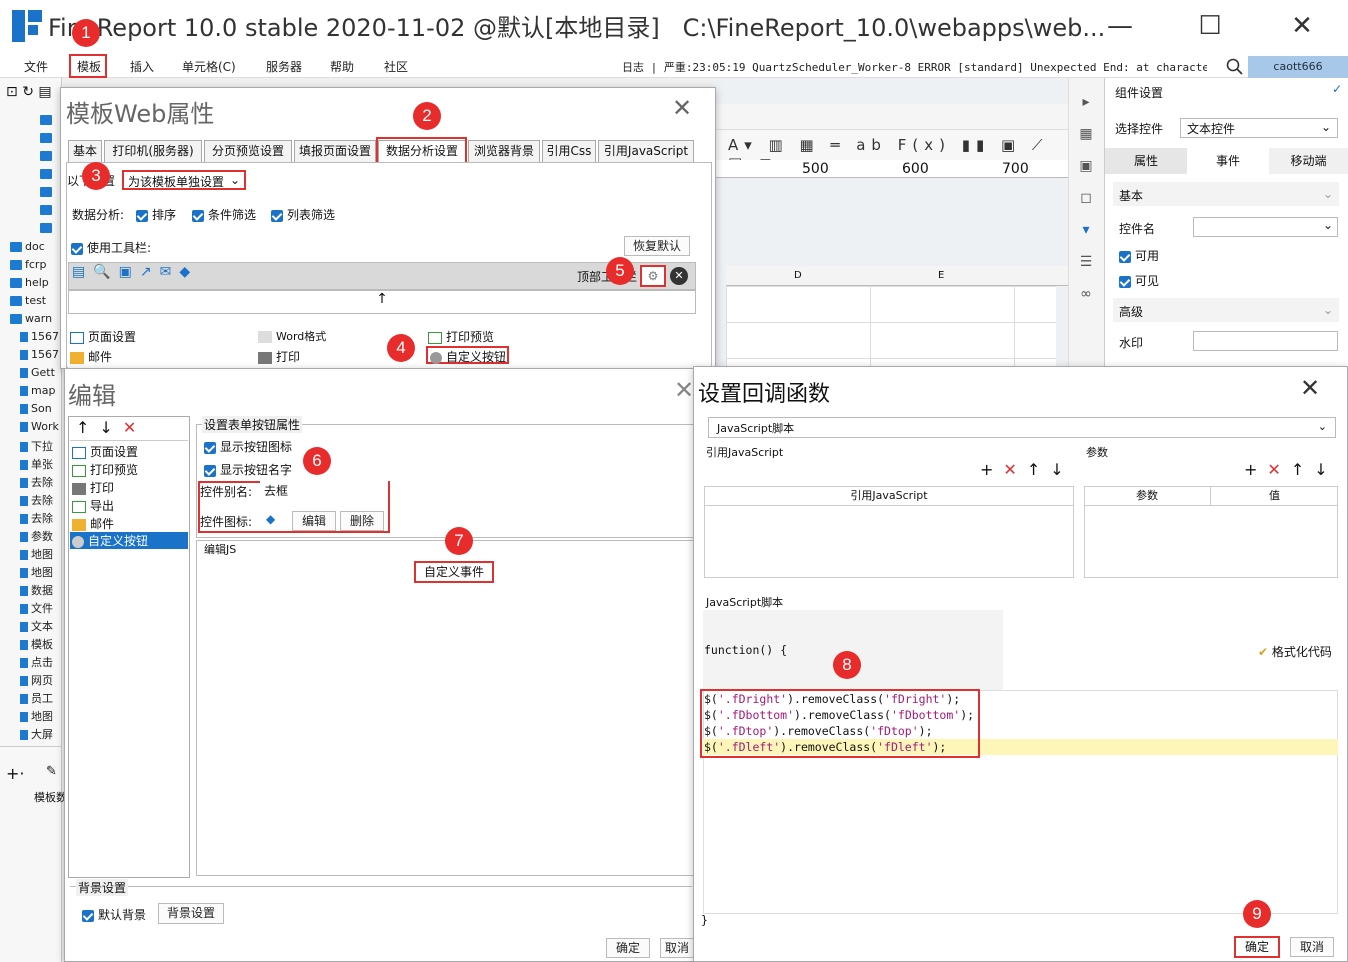 This screenshot has width=1348, height=962. Describe the element at coordinates (85, 151) in the screenshot. I see `tab-basic: 基本` at that location.